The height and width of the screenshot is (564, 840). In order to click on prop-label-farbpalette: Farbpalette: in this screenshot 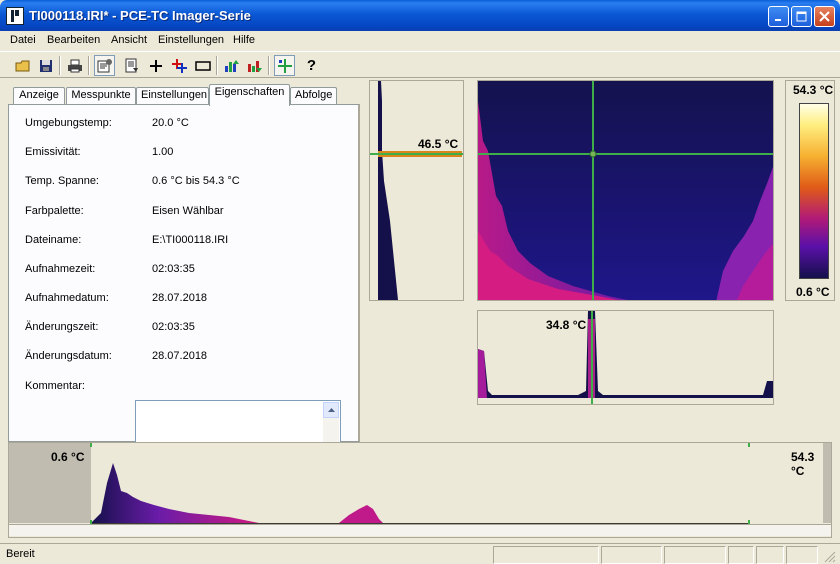, I will do `click(54, 211)`.